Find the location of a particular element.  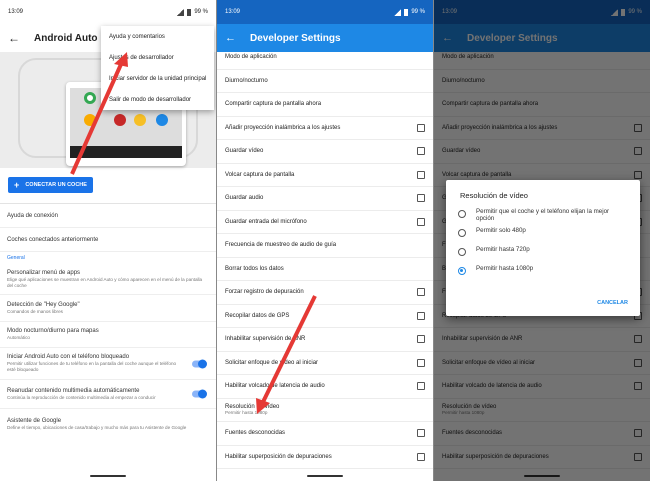

radio-button-selected is located at coordinates (462, 271).